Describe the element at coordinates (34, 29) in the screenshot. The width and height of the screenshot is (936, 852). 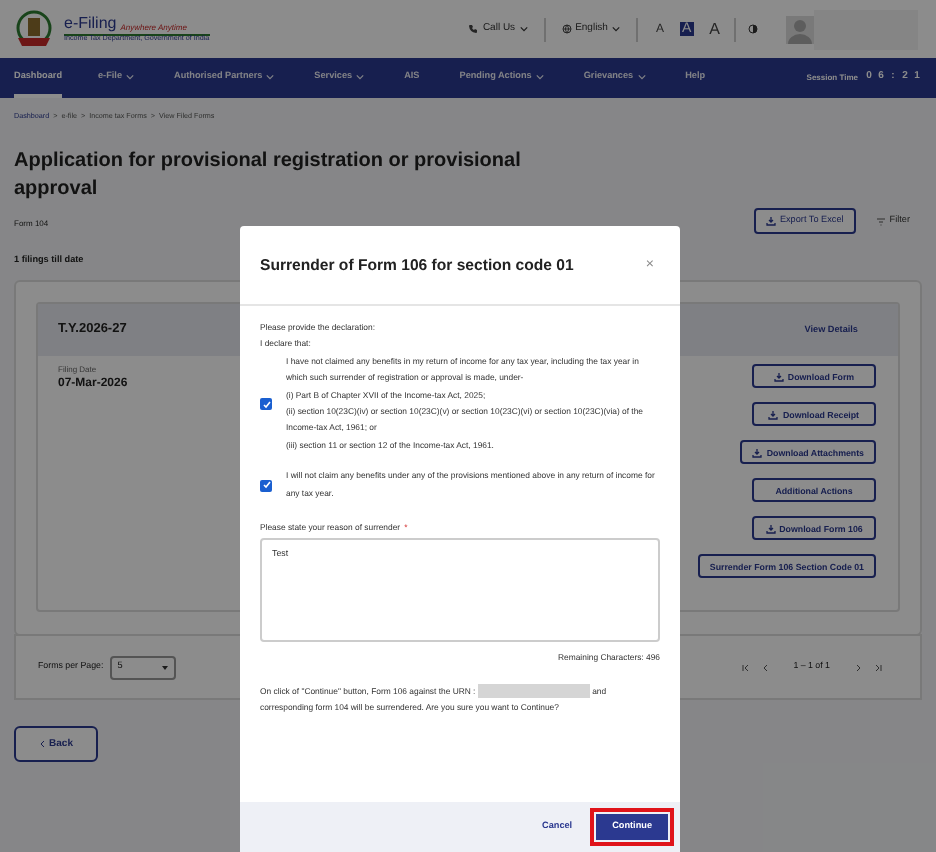
I see `emblem-logo-icon` at that location.